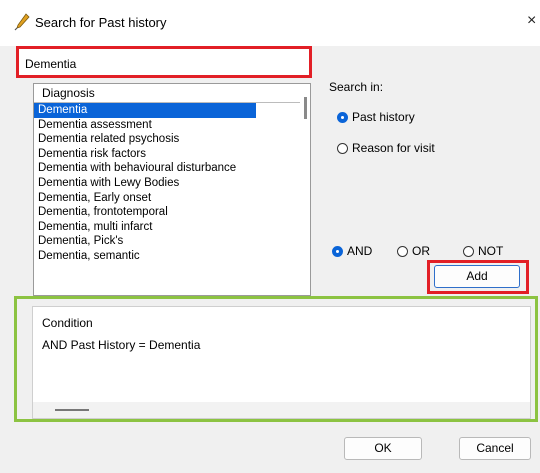 This screenshot has height=473, width=540. I want to click on radio-and: AND, so click(352, 251).